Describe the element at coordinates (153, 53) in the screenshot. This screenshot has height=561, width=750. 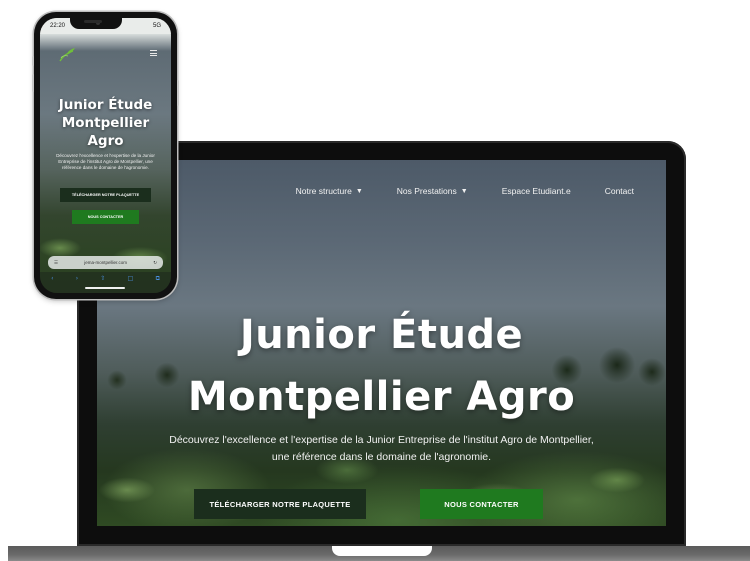
I see `hamburger-menu-icon` at that location.